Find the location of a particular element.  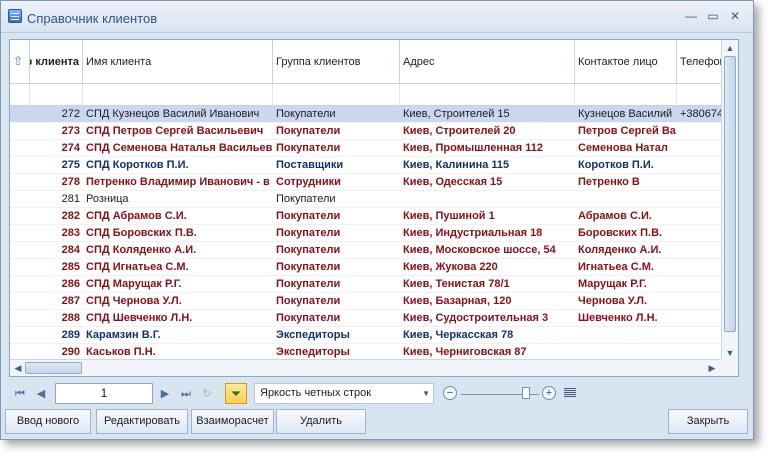

cell-address: Киев, Строителей 15 is located at coordinates (456, 114).